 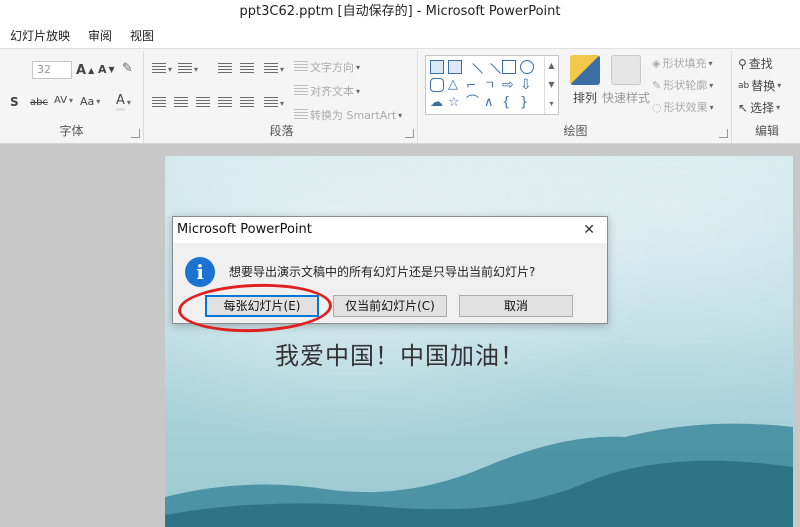 What do you see at coordinates (135, 133) in the screenshot?
I see `font-dialog-launcher-icon` at bounding box center [135, 133].